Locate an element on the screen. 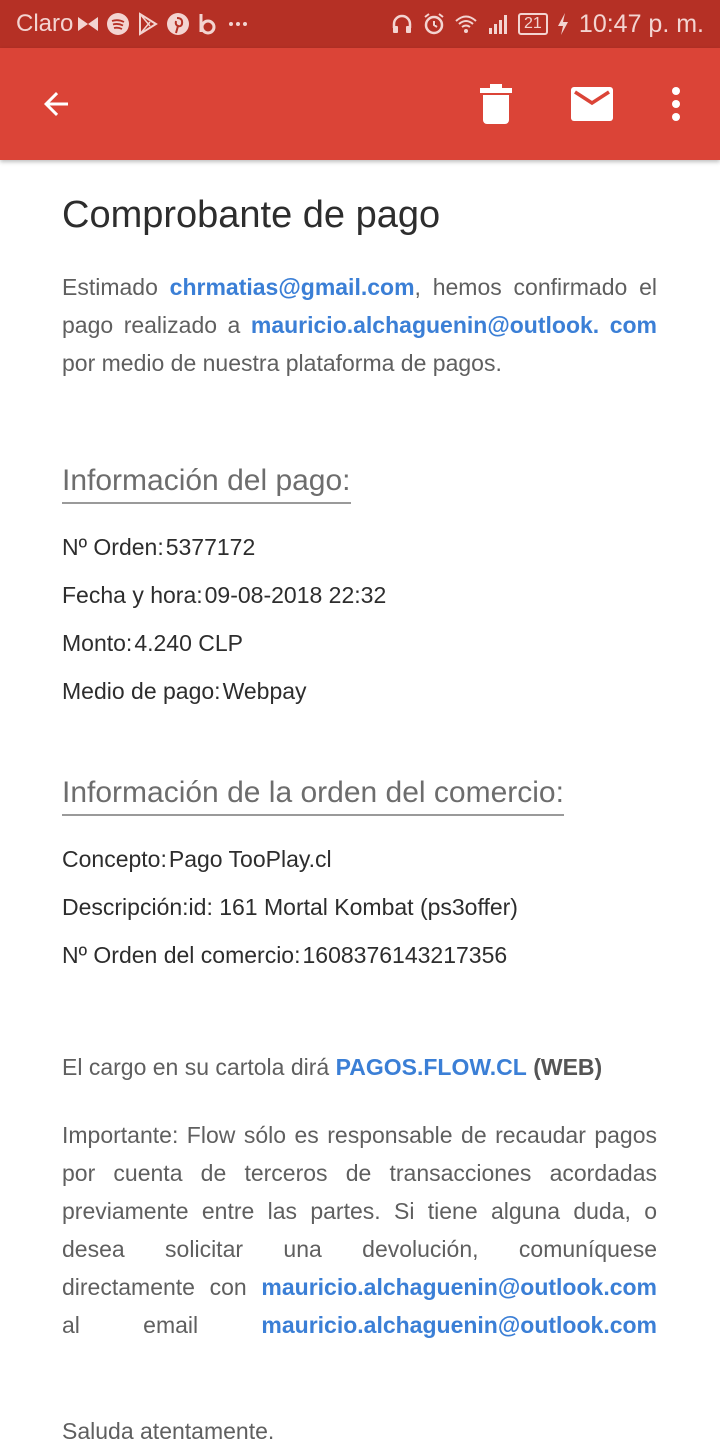 The image size is (720, 1450). order-number-row: Nº Orden:5377172 is located at coordinates (158, 547).